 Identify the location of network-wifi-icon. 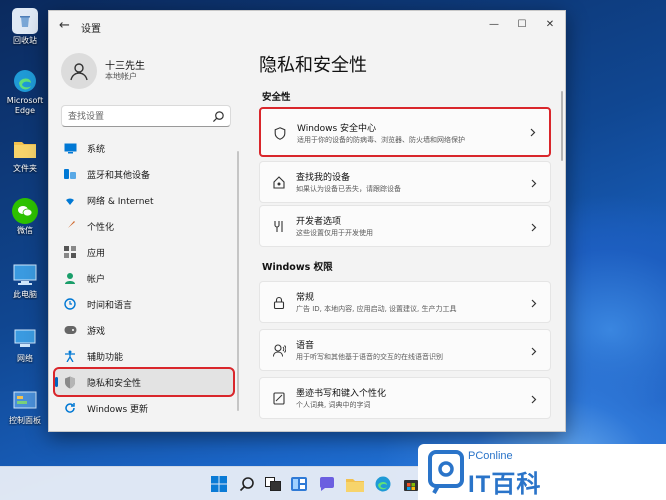
(70, 200).